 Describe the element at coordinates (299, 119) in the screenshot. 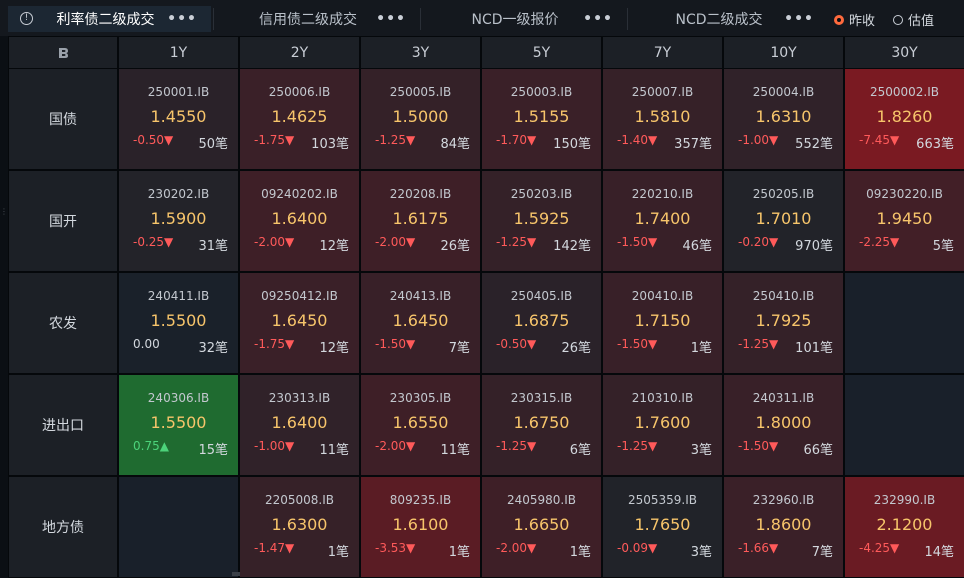

I see `quote-cell: 250006.IB 1.4625 -1.75▼ 103笔` at that location.